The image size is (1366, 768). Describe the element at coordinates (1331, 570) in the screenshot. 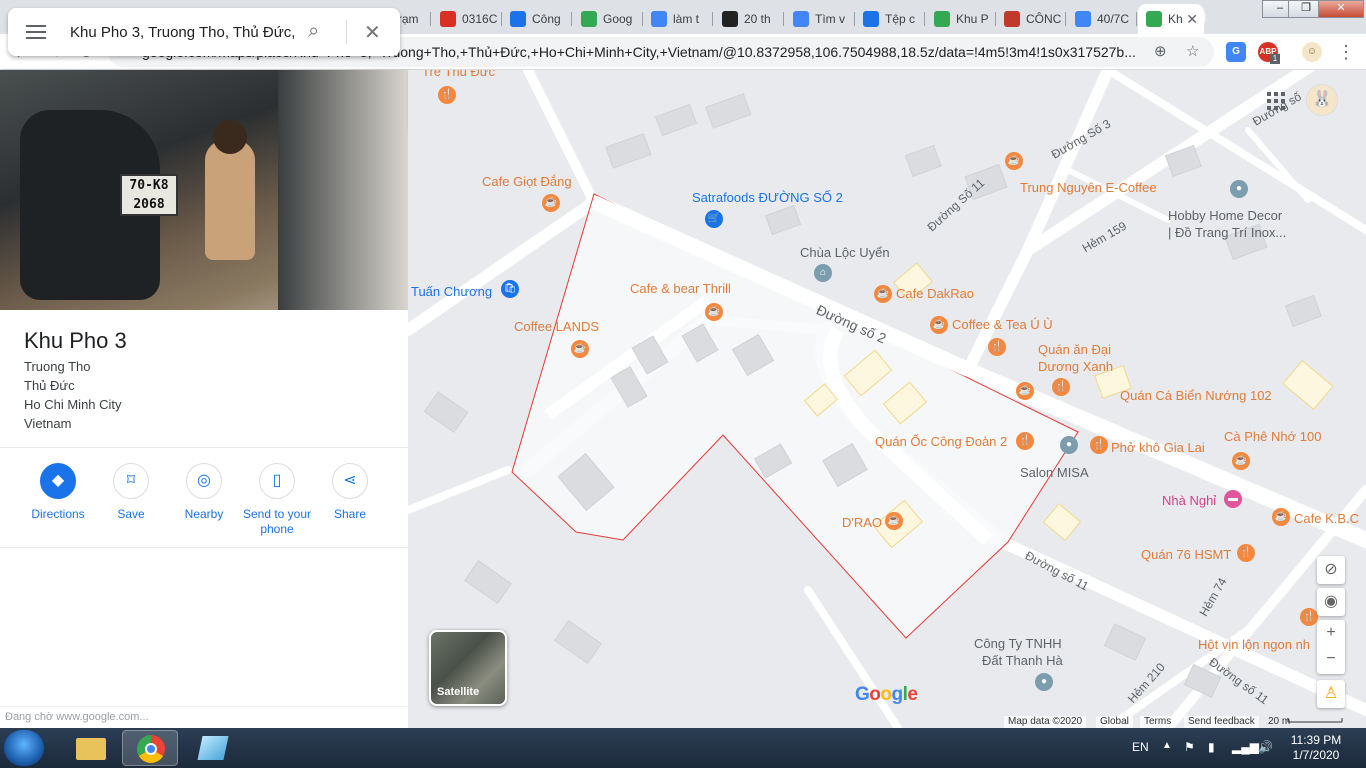

I see `layer-toggle-button: ⊘` at that location.